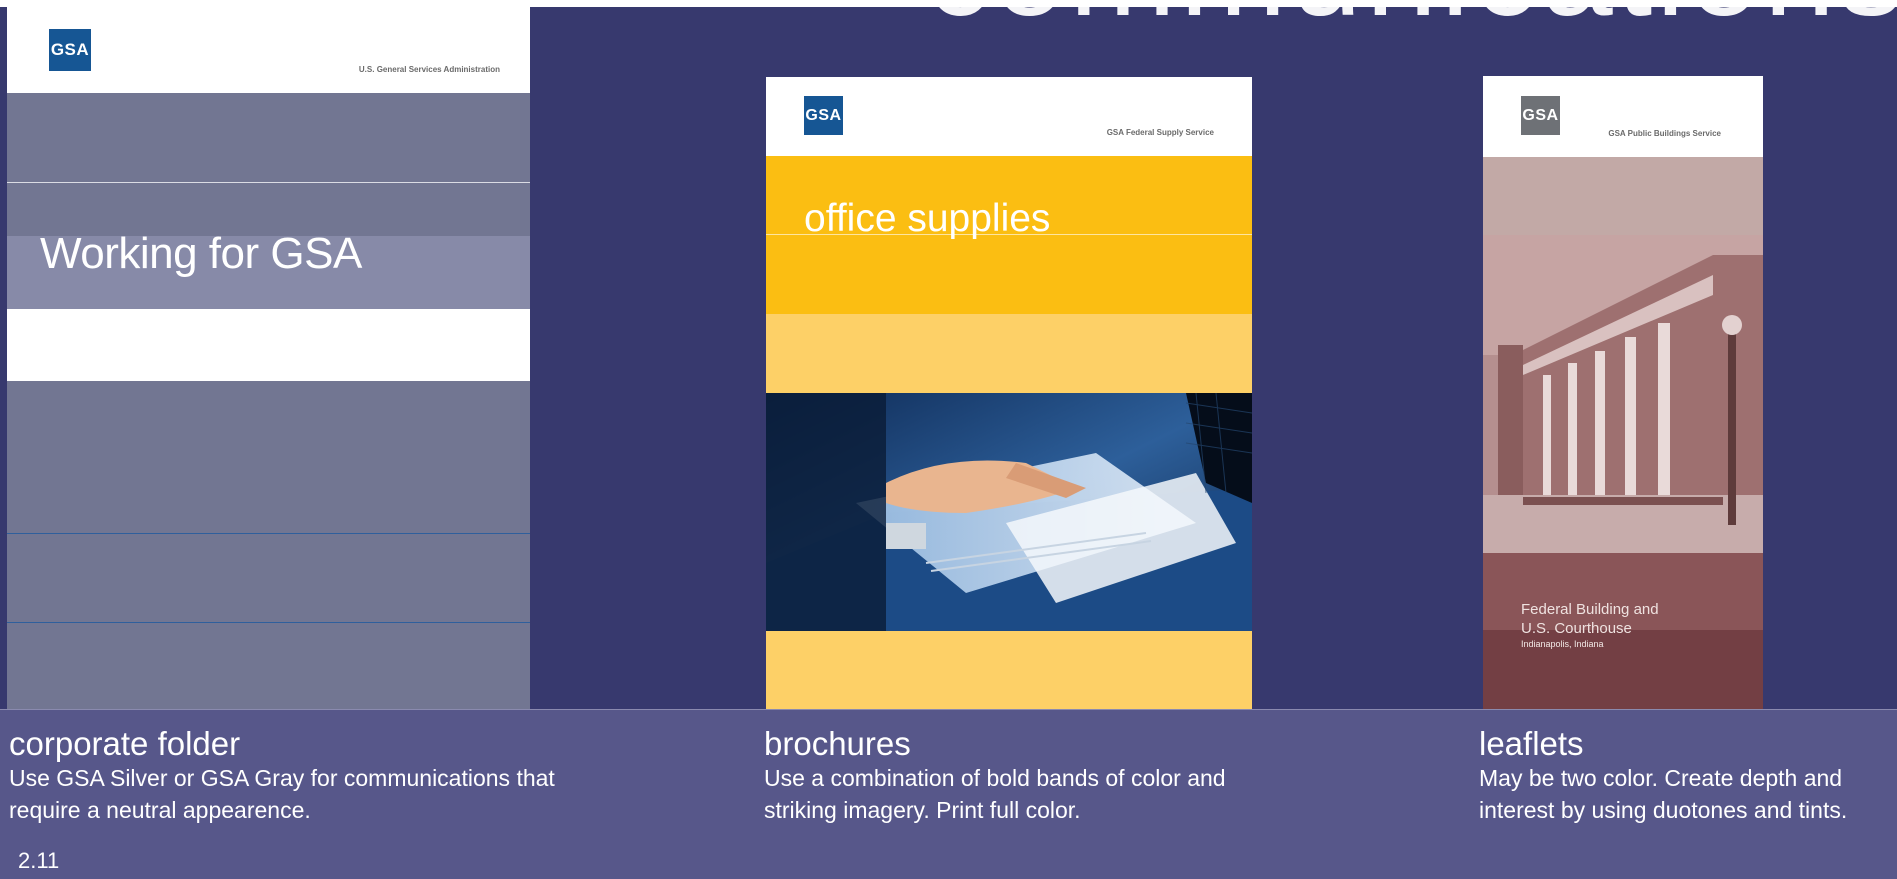 The height and width of the screenshot is (879, 1897). What do you see at coordinates (1531, 743) in the screenshot?
I see `caption-heading: leaflets` at bounding box center [1531, 743].